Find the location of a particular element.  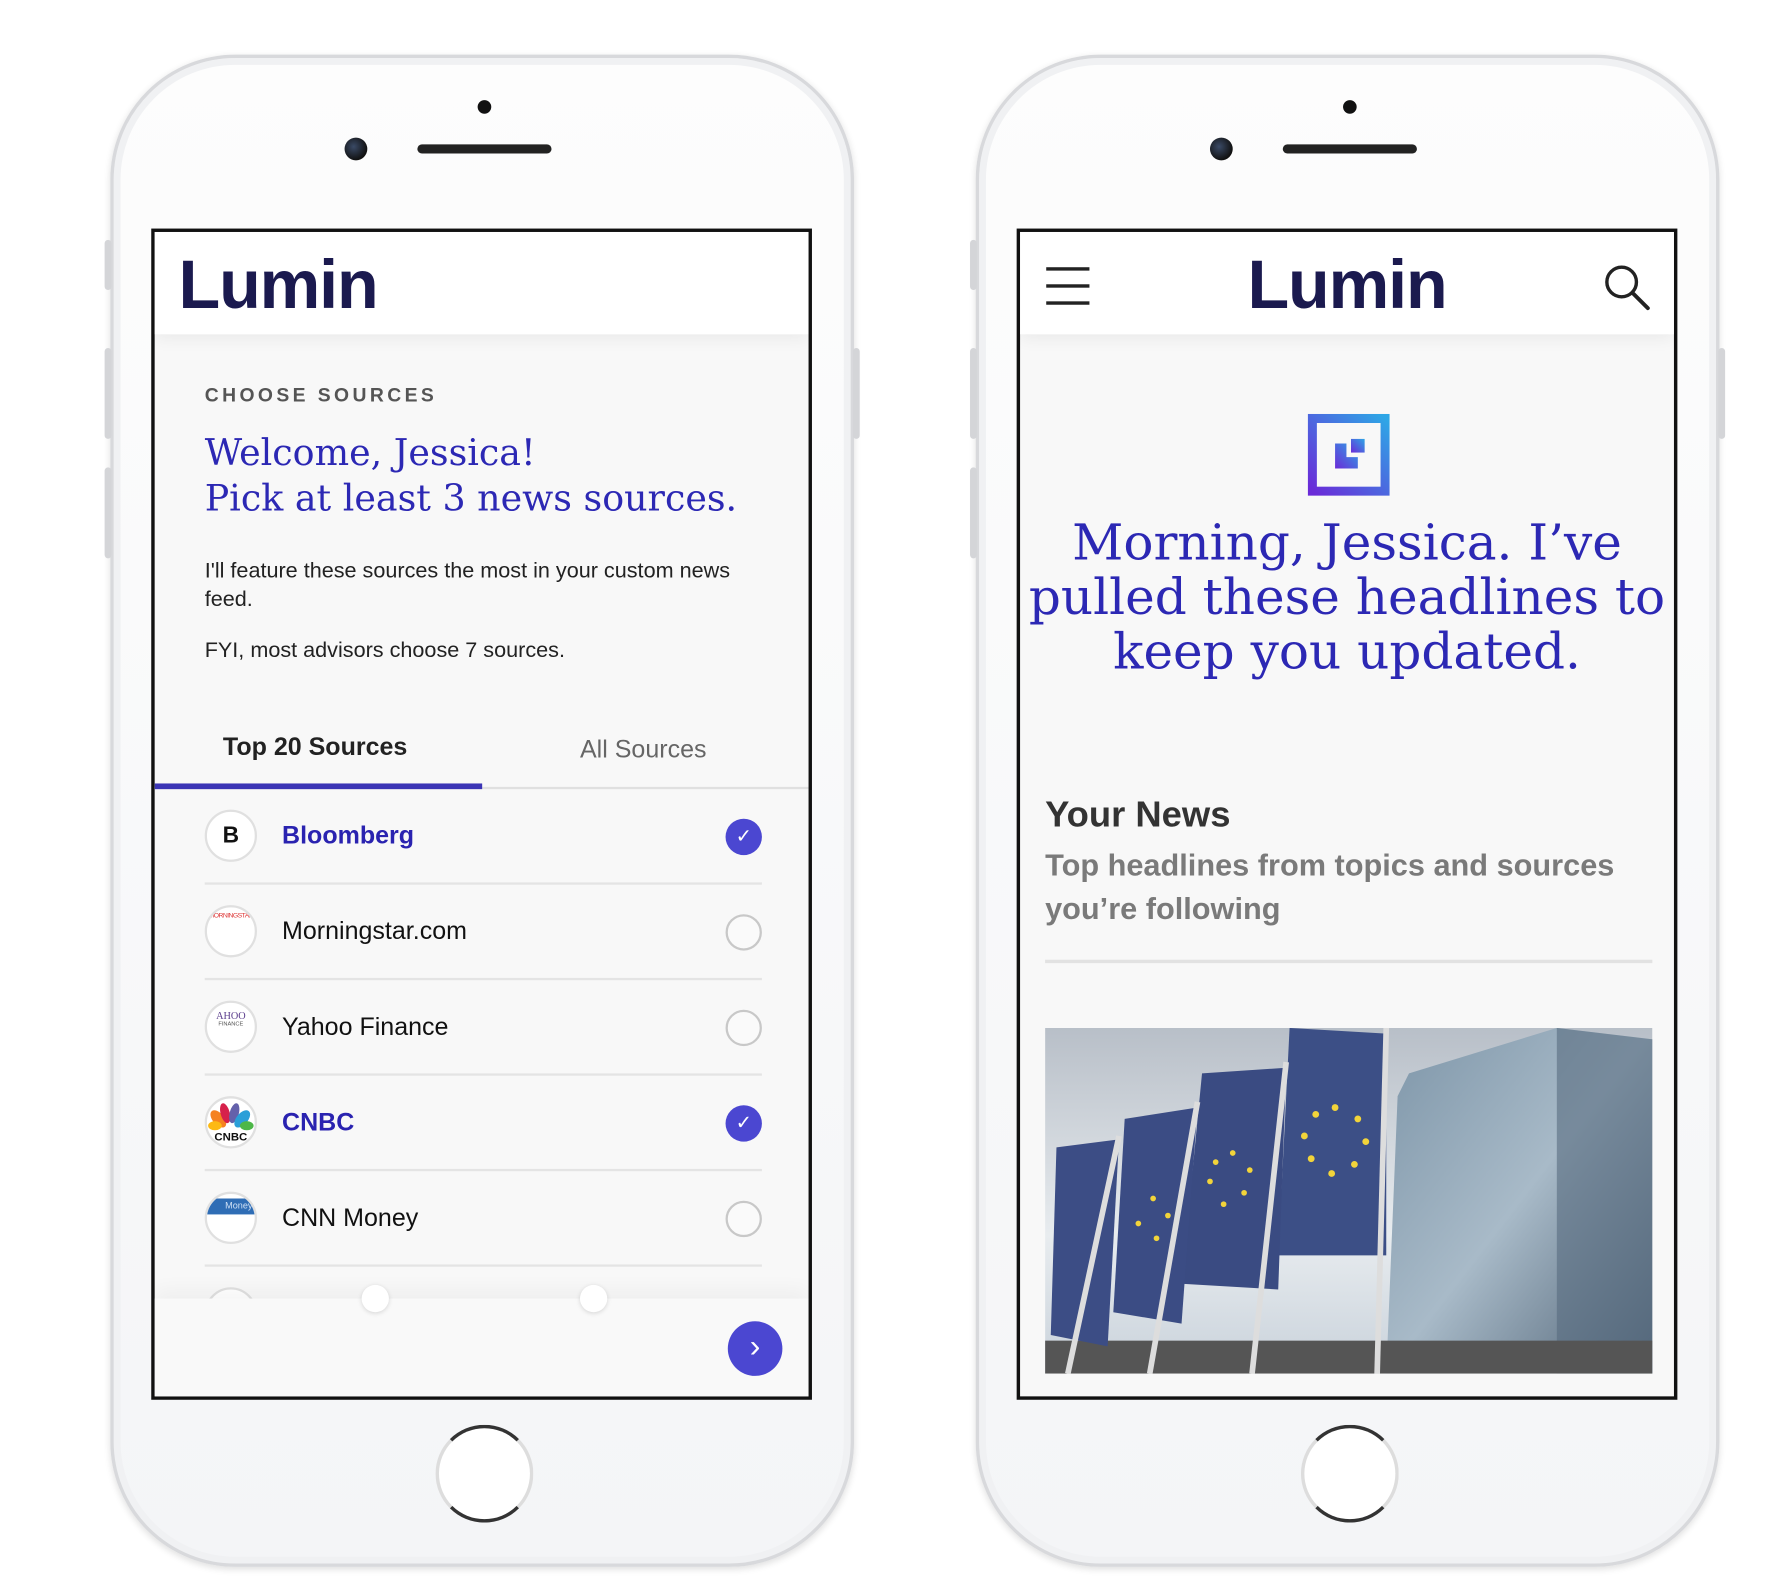

tab-all-sources: All Sources is located at coordinates (645, 750).